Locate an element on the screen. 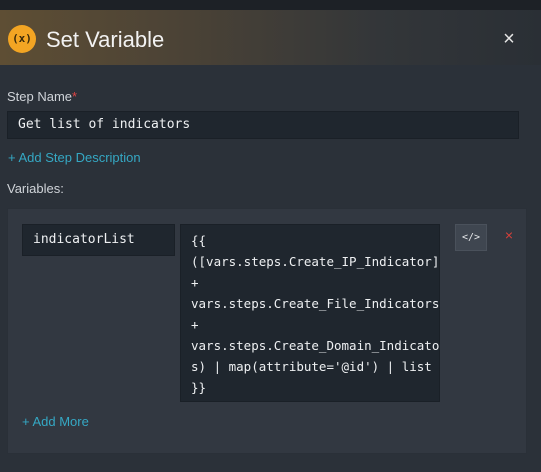 The width and height of the screenshot is (541, 472). dialog-title: Set Variable is located at coordinates (105, 39).